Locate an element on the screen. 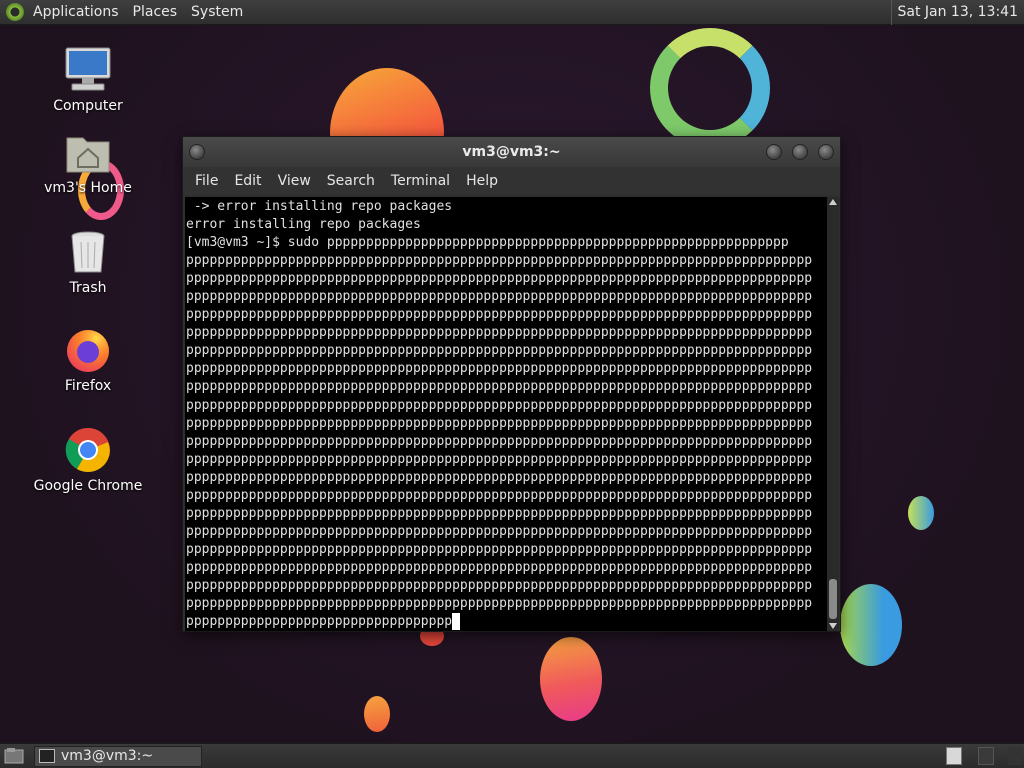 The height and width of the screenshot is (768, 1024). menu-terminal: Terminal is located at coordinates (420, 181).